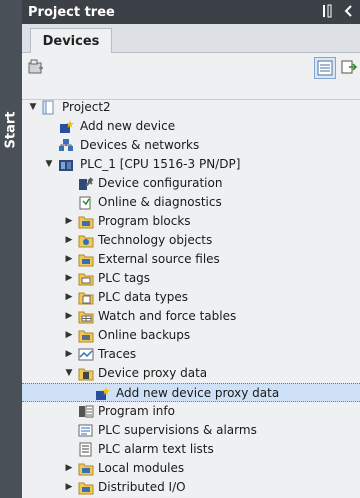 The image size is (360, 498). I want to click on watch-table-icon, so click(86, 316).